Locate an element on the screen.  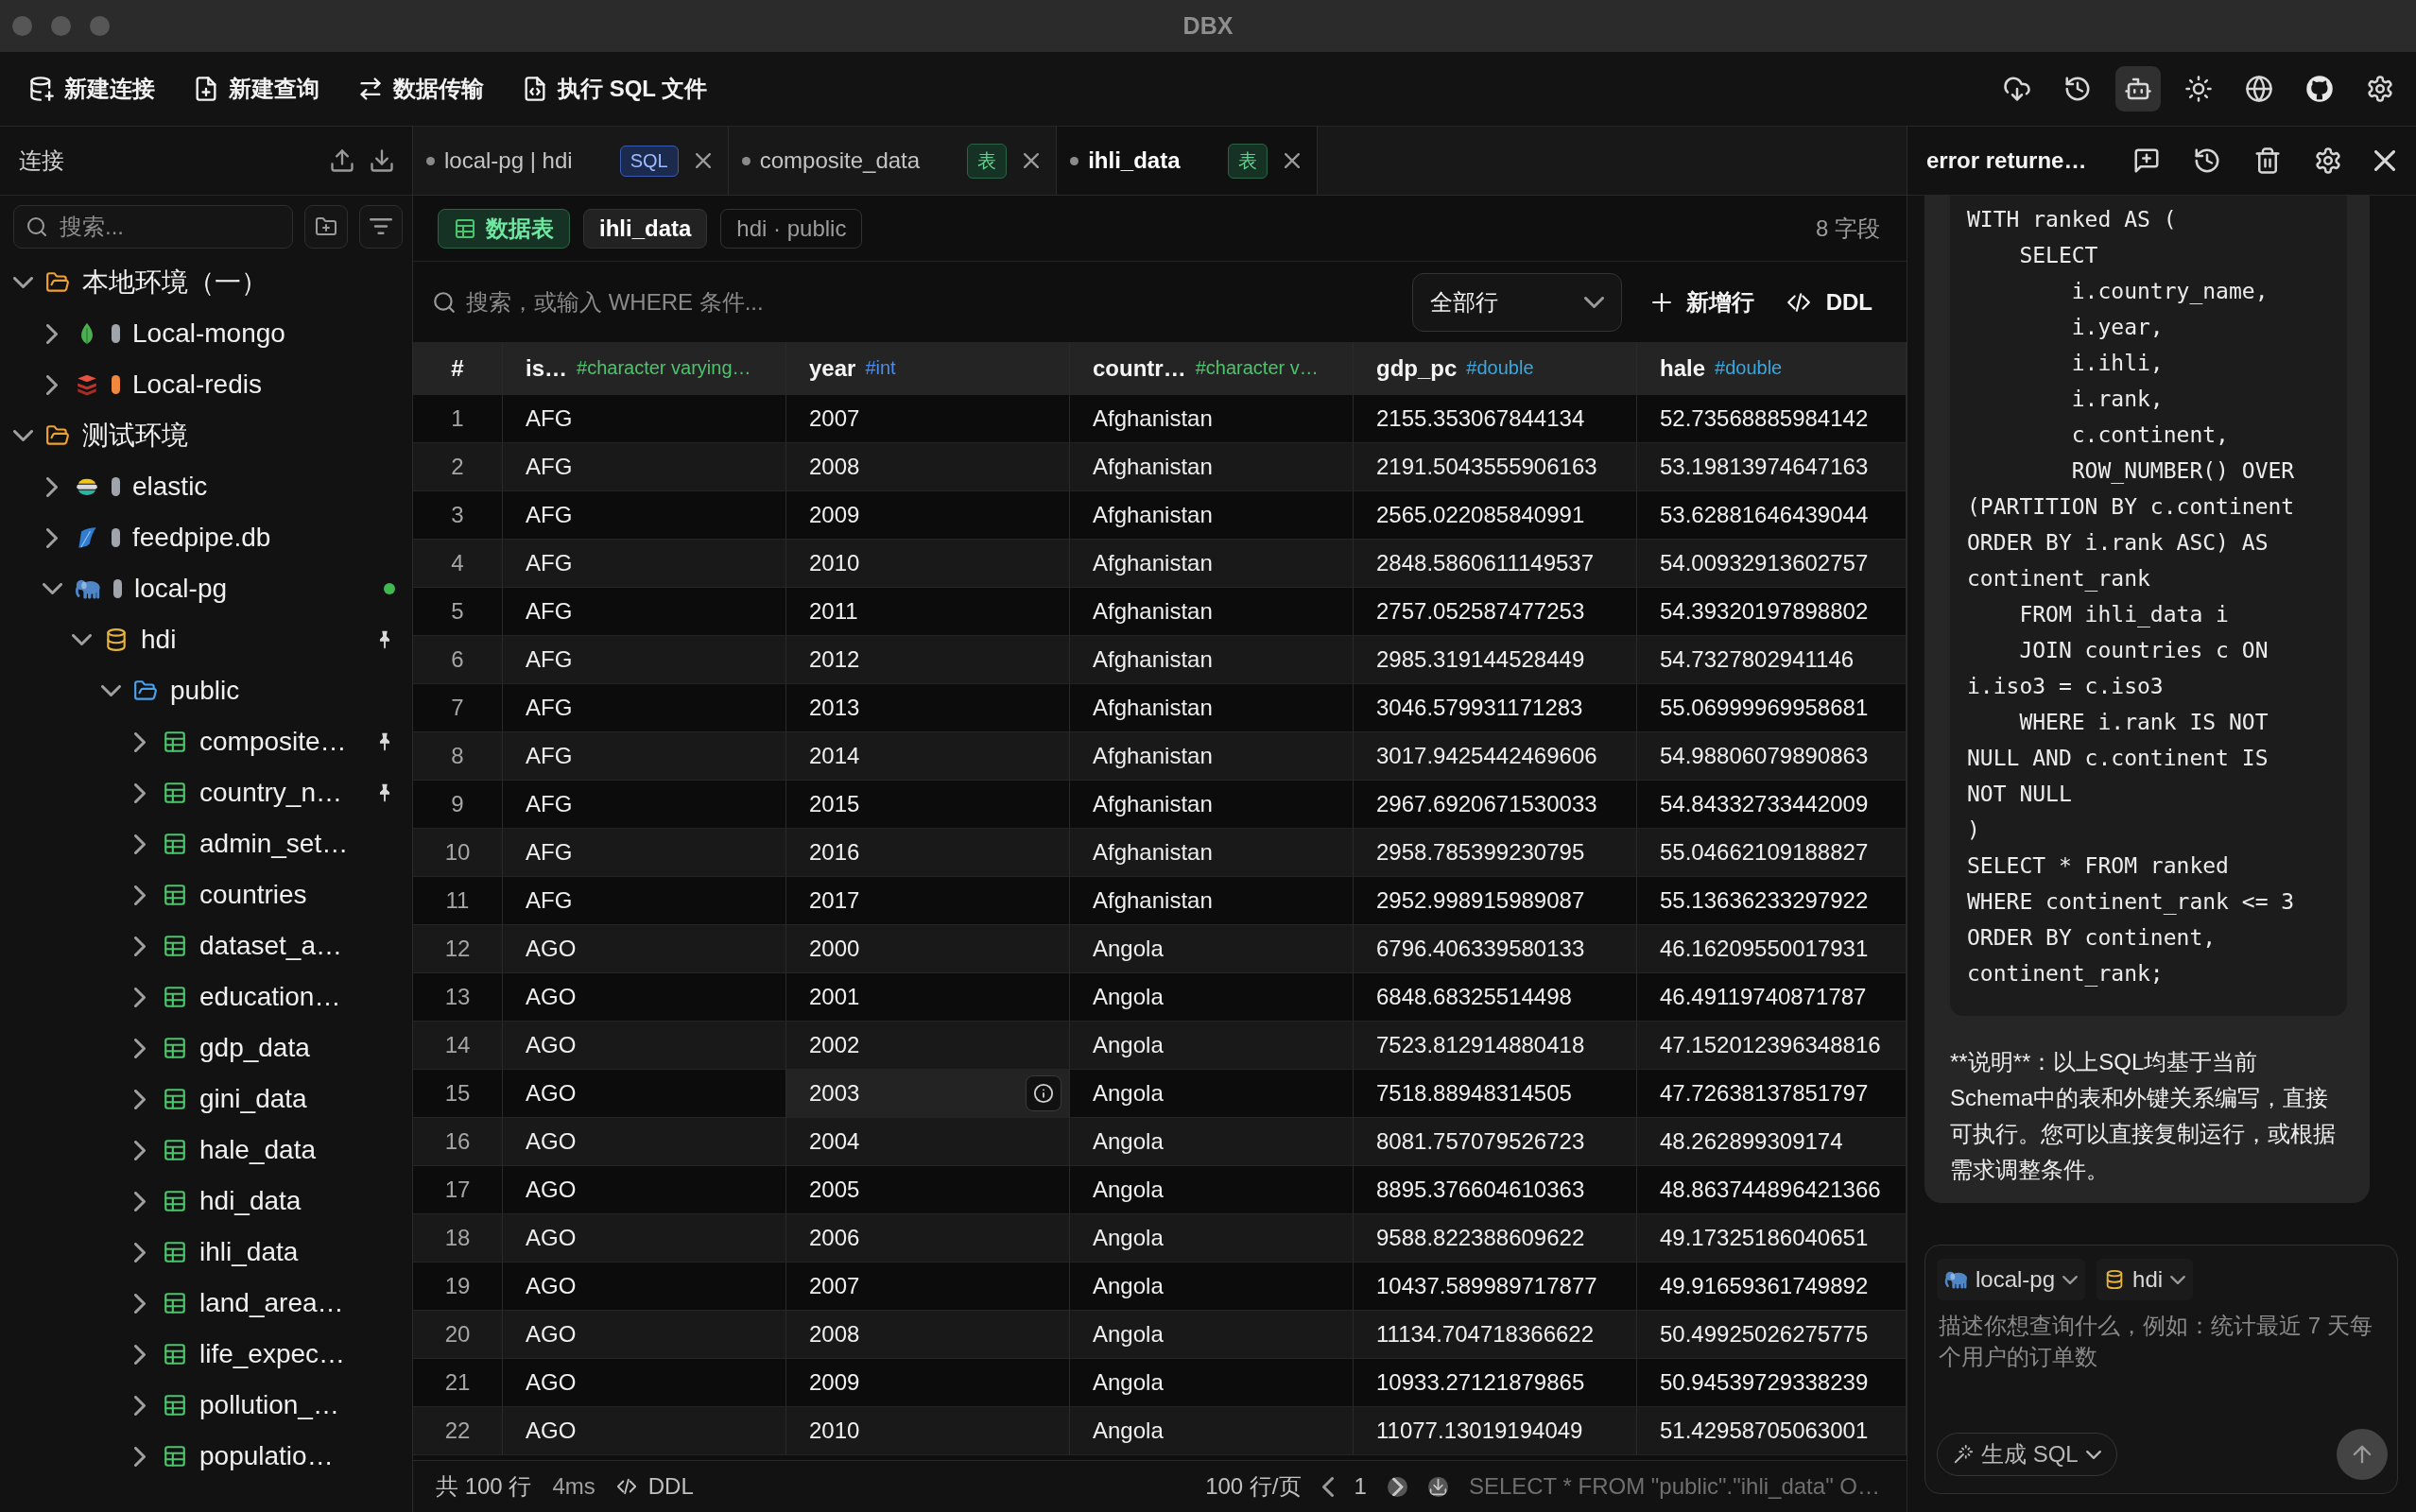
upload-icon is located at coordinates (342, 160).